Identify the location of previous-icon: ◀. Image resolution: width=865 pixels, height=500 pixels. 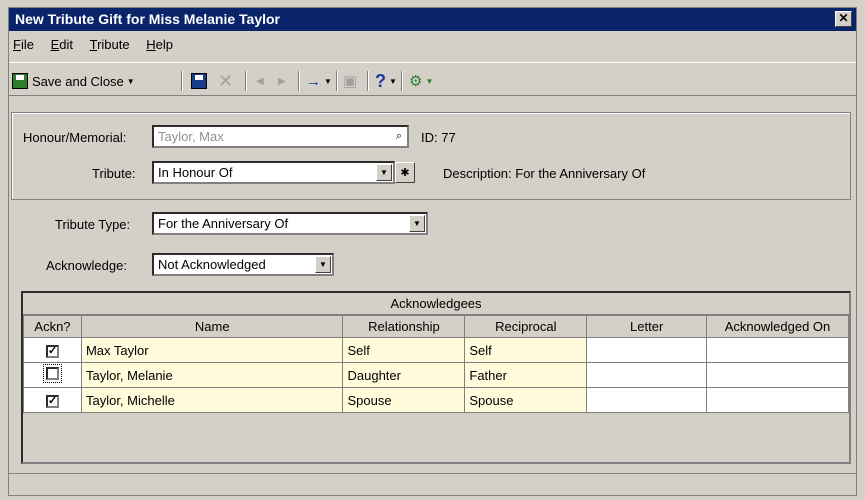
(260, 81).